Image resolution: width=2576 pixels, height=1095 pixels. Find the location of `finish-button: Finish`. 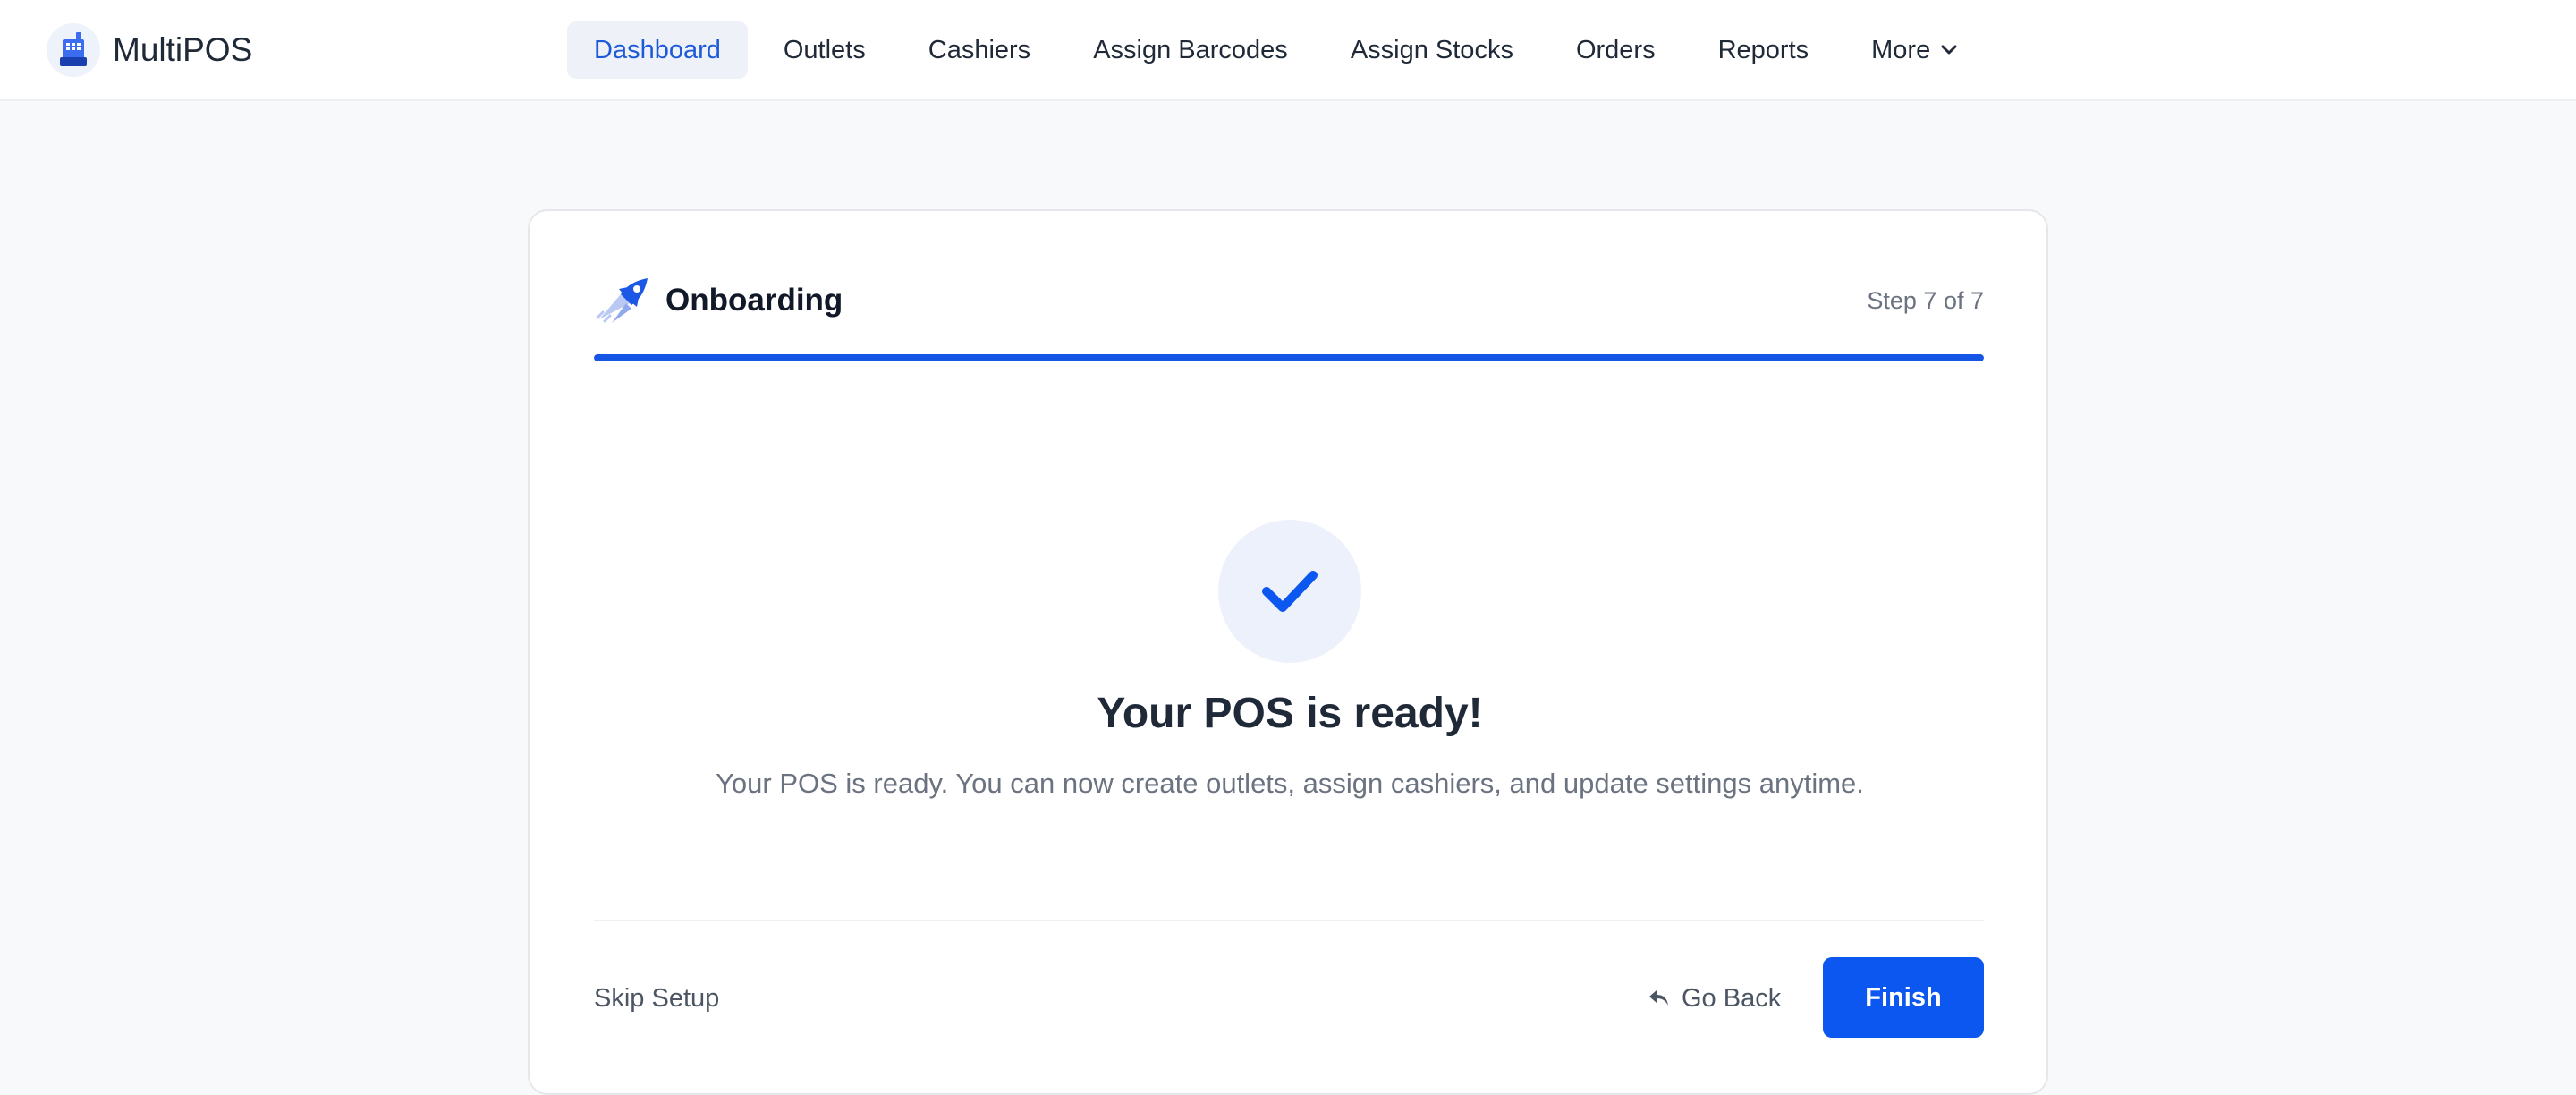

finish-button: Finish is located at coordinates (1903, 998).